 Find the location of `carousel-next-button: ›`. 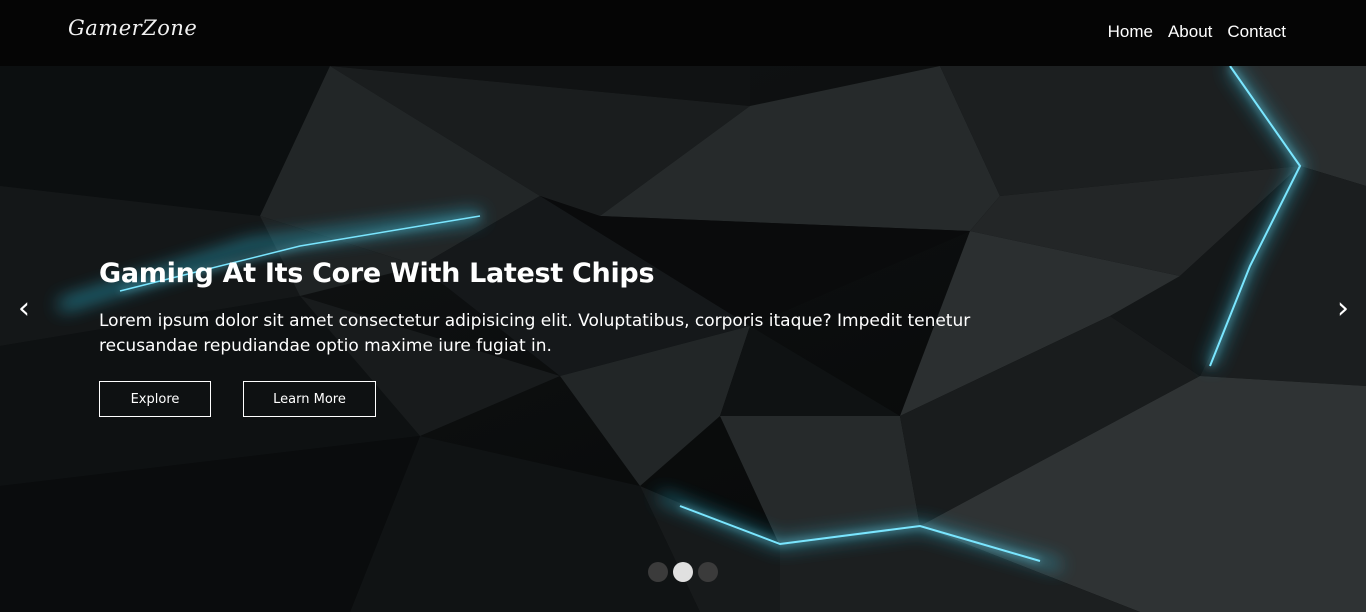

carousel-next-button: › is located at coordinates (1343, 309).